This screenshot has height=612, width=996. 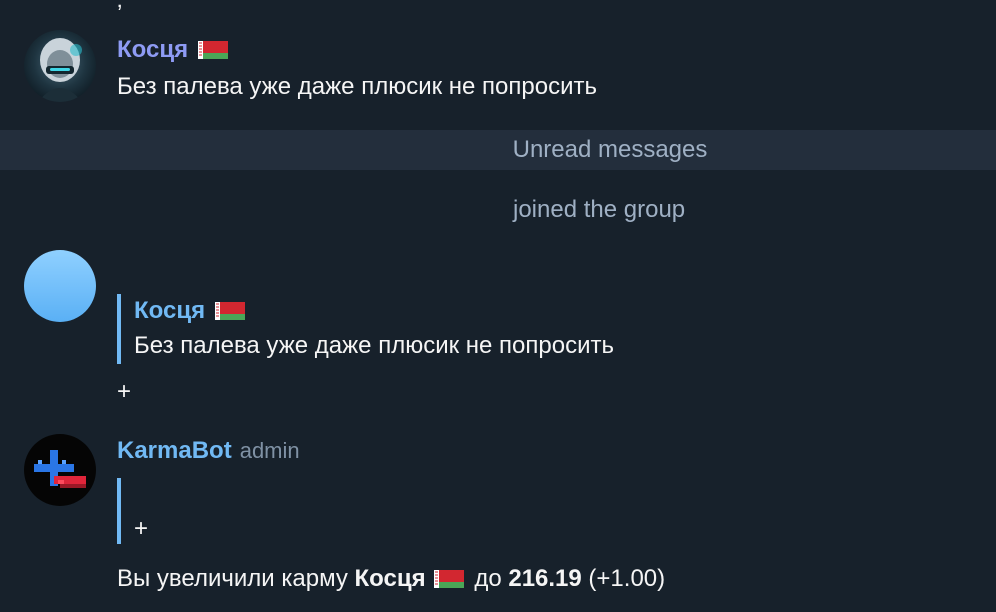 What do you see at coordinates (599, 209) in the screenshot?
I see `service-message: joined the group` at bounding box center [599, 209].